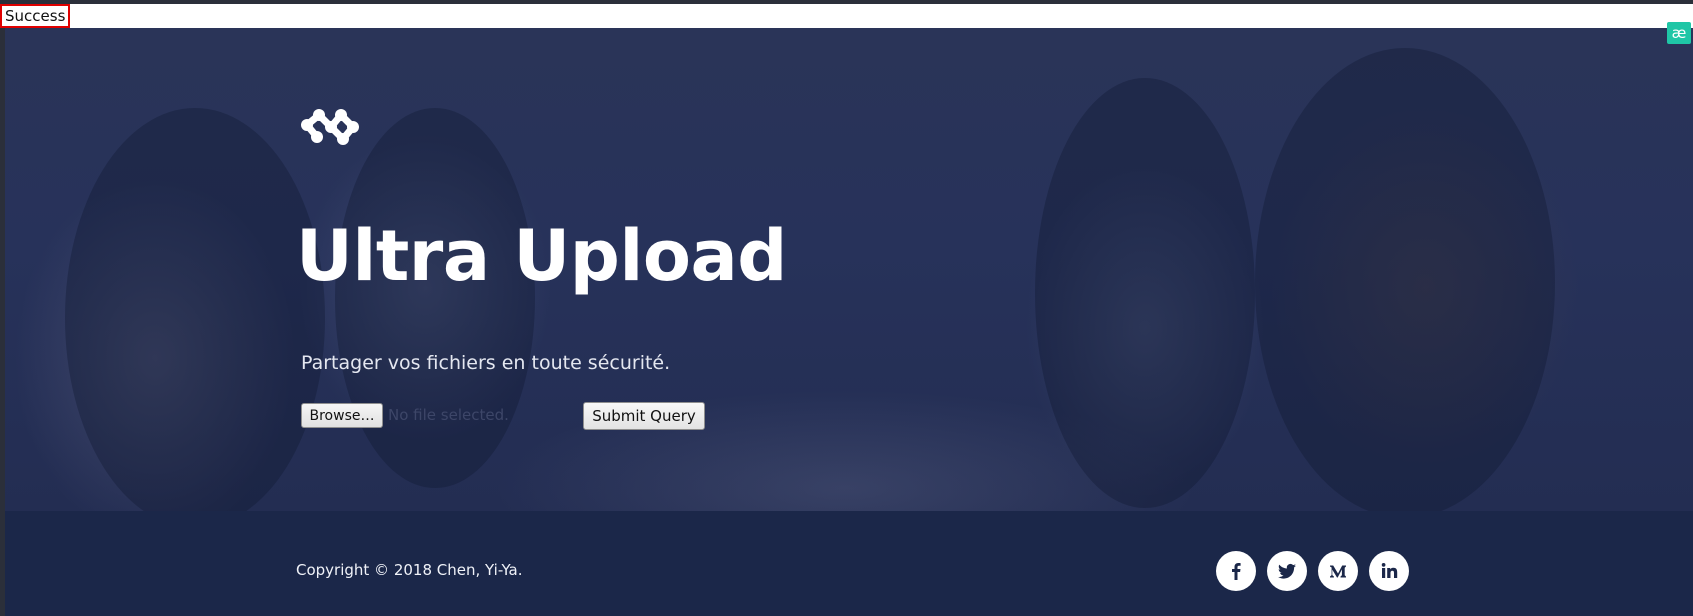 Image resolution: width=1693 pixels, height=616 pixels. What do you see at coordinates (1679, 33) in the screenshot?
I see `translate-extension-icon: æ` at bounding box center [1679, 33].